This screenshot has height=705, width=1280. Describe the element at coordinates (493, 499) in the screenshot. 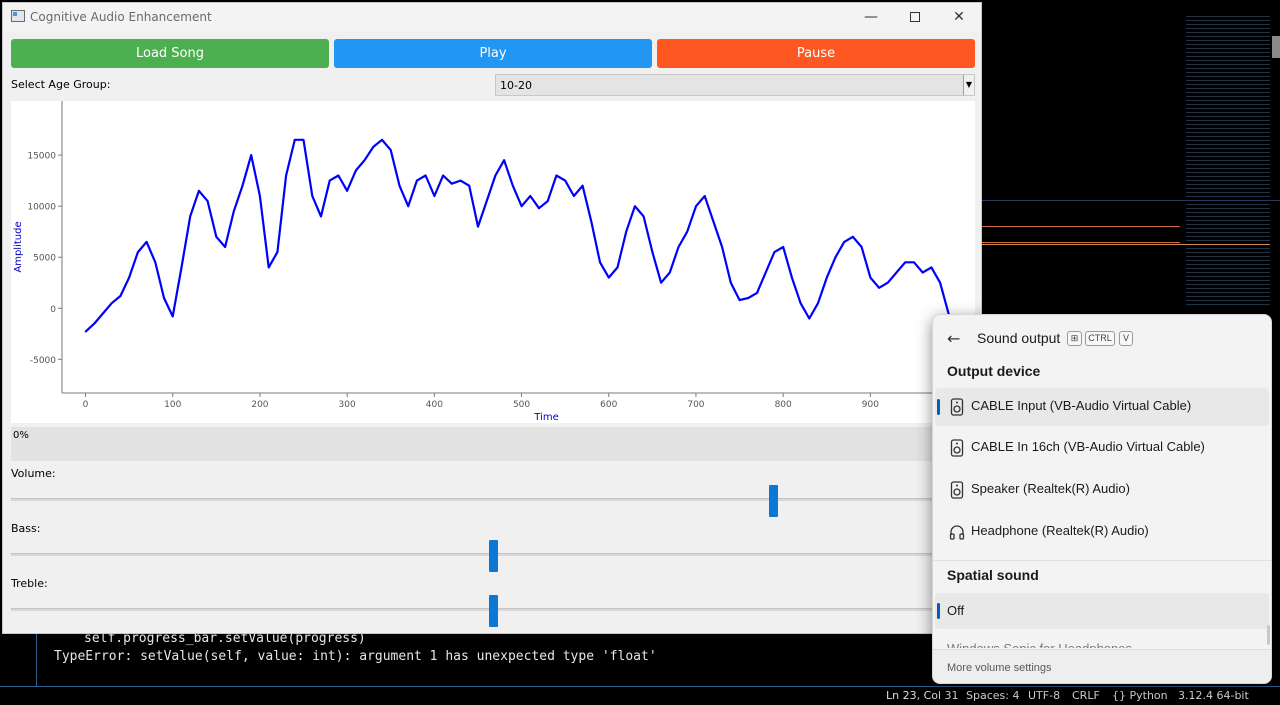

I see `volume-slider-track` at that location.